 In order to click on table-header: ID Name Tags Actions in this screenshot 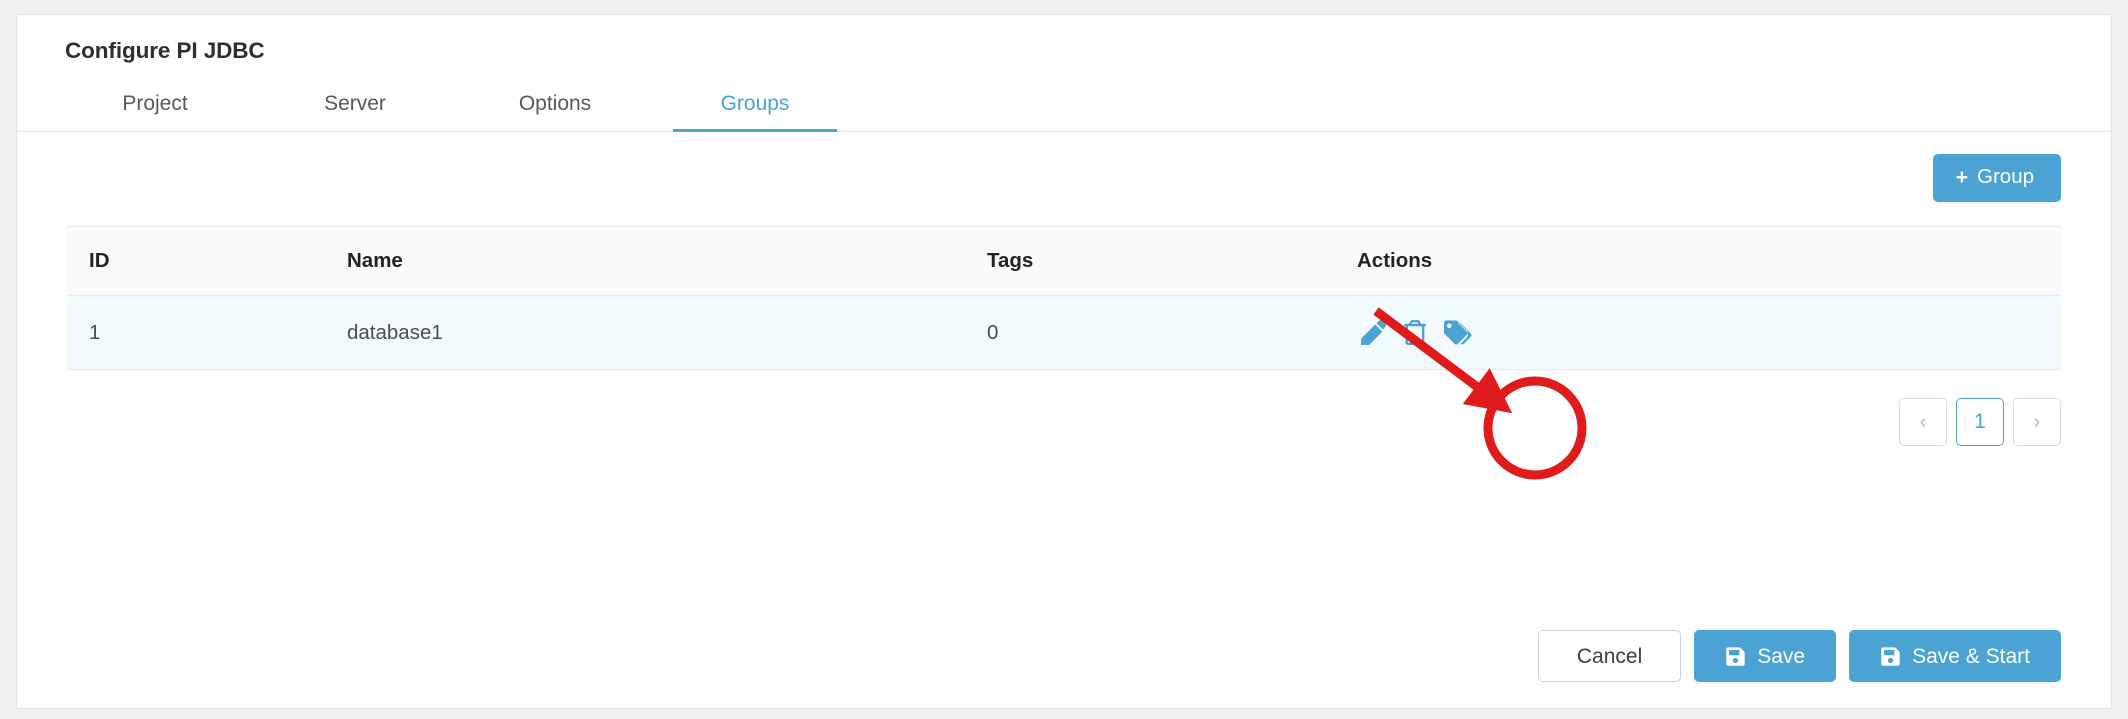, I will do `click(1064, 261)`.